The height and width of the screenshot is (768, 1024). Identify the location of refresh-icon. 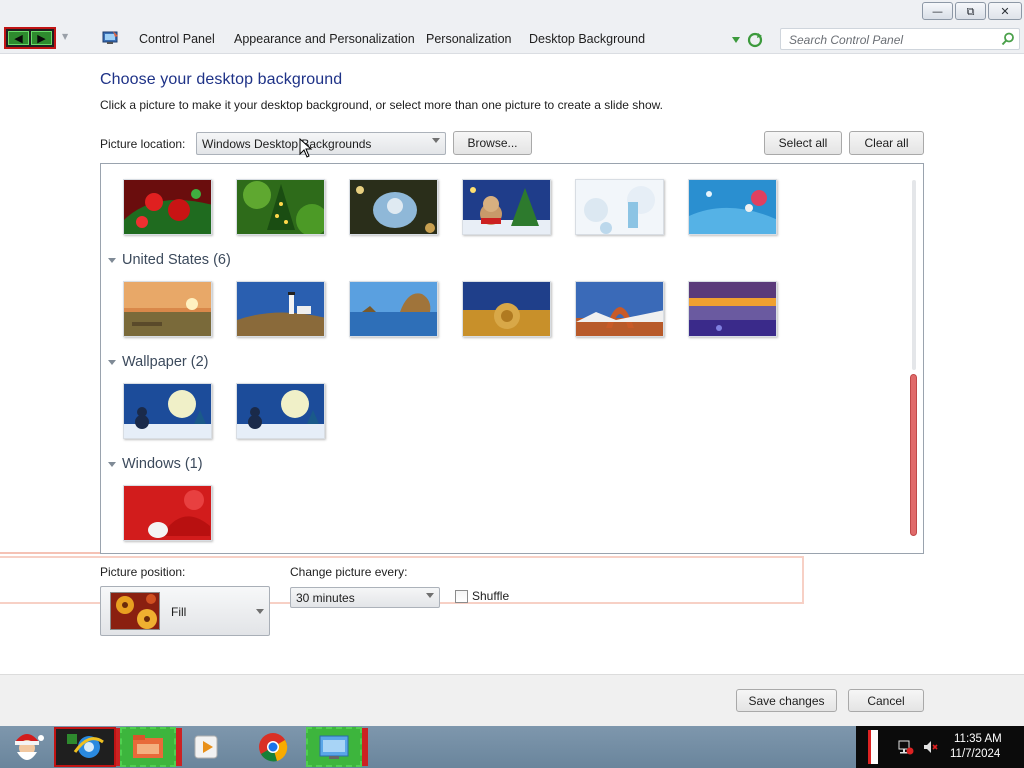
(755, 40).